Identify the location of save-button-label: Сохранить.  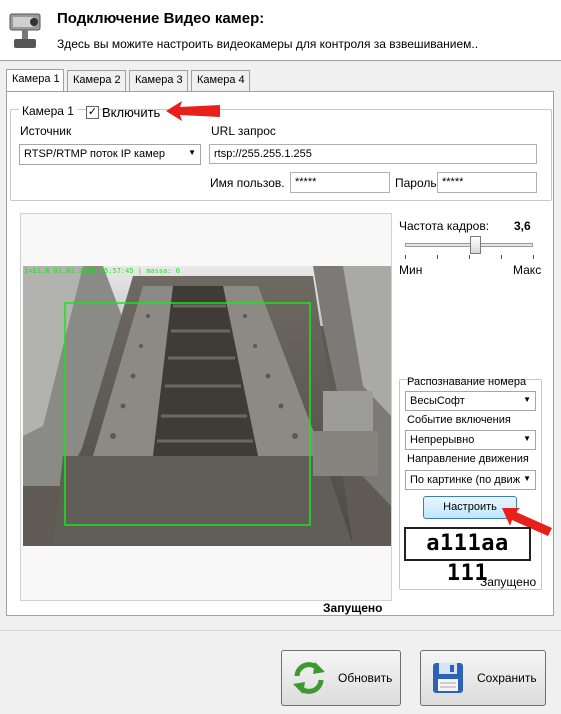
(507, 678).